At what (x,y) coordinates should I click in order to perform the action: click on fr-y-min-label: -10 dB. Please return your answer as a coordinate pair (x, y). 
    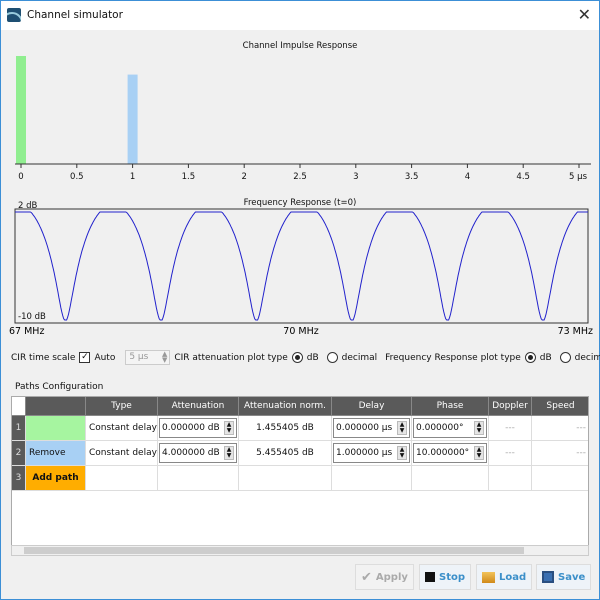
    Looking at the image, I should click on (32, 317).